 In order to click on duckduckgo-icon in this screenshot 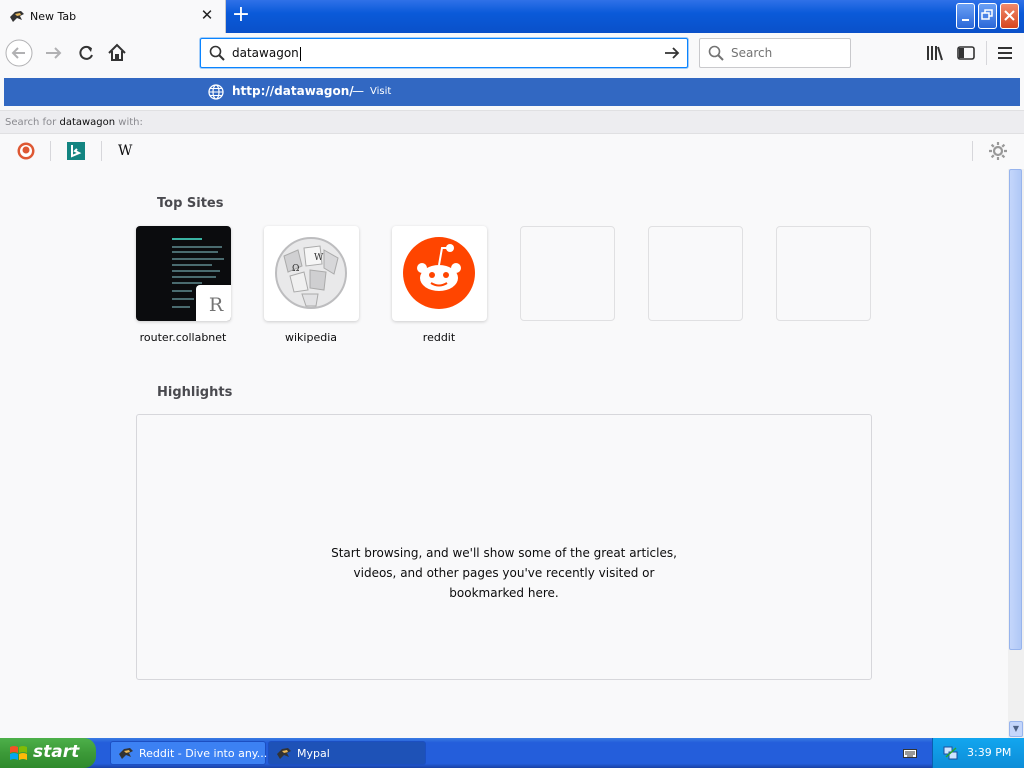, I will do `click(26, 151)`.